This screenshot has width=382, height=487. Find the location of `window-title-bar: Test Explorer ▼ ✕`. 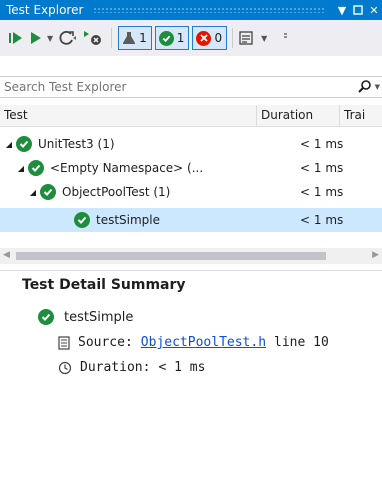

window-title-bar: Test Explorer ▼ ✕ is located at coordinates (191, 10).